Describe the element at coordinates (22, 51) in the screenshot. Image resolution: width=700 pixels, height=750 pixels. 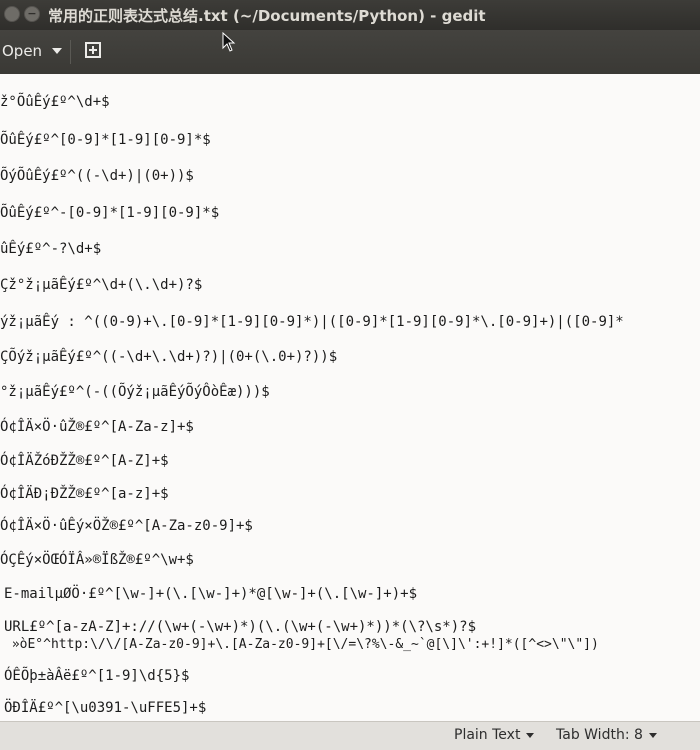
I see `open-button-label: Open` at that location.